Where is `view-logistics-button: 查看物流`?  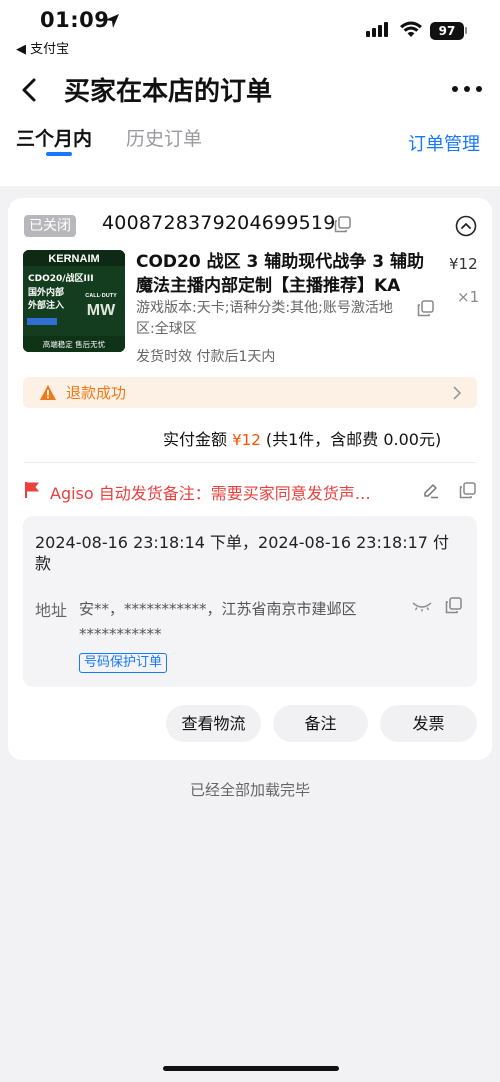 view-logistics-button: 查看物流 is located at coordinates (213, 723).